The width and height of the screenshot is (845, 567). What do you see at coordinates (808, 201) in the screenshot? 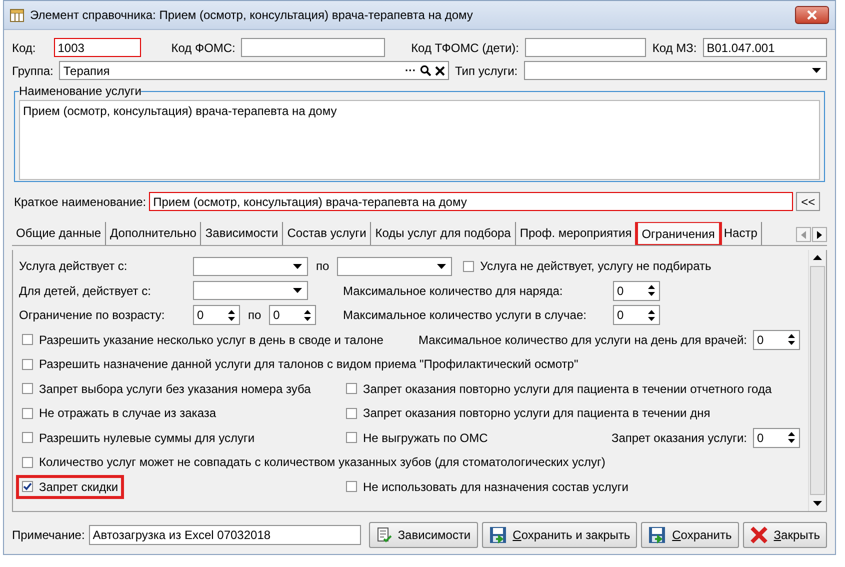
I see `copy-button: <<` at bounding box center [808, 201].